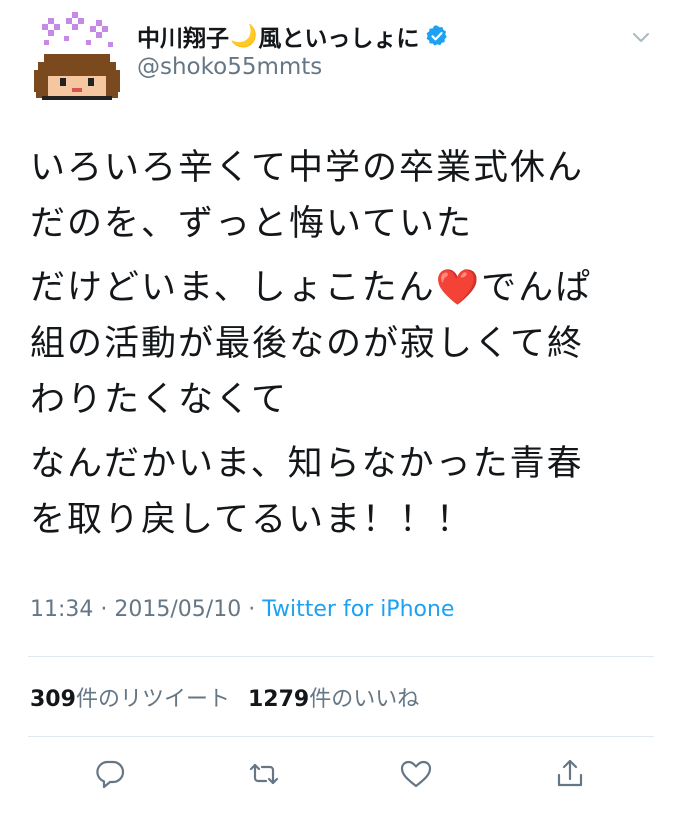 The image size is (680, 821). What do you see at coordinates (242, 609) in the screenshot?
I see `tweet-meta: 11:34 · 2015/05/10 · Twitter for iPhone` at bounding box center [242, 609].